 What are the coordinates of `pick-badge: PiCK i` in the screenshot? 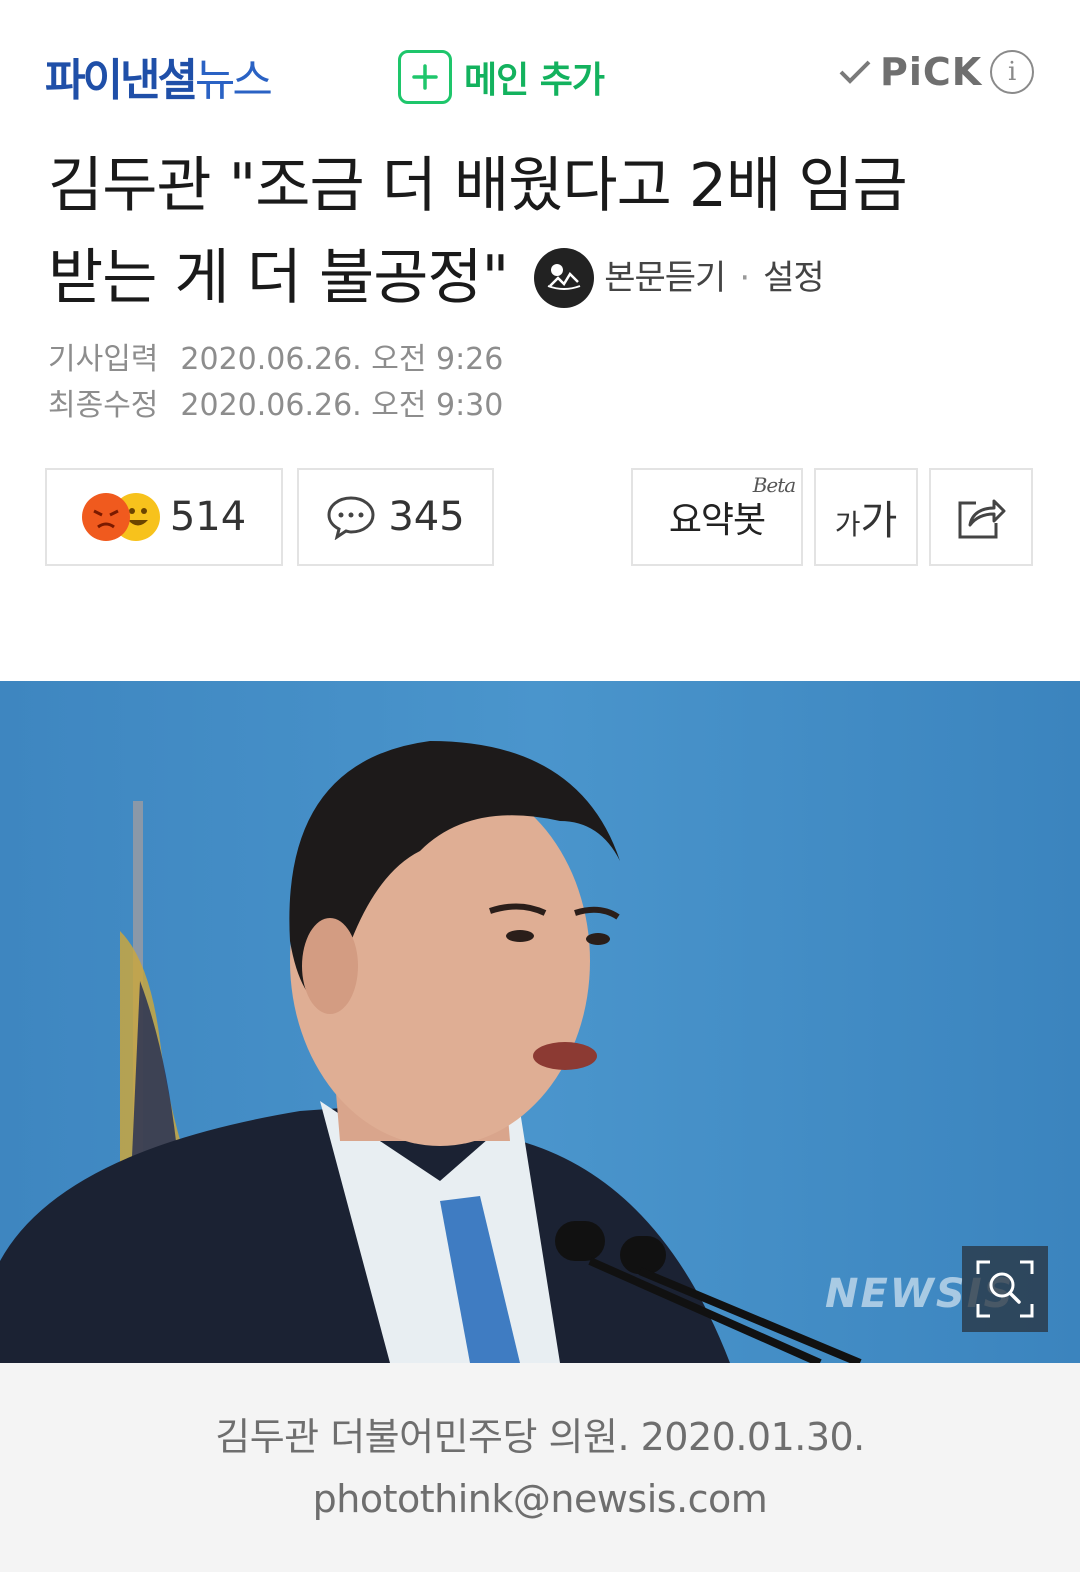 It's located at (936, 72).